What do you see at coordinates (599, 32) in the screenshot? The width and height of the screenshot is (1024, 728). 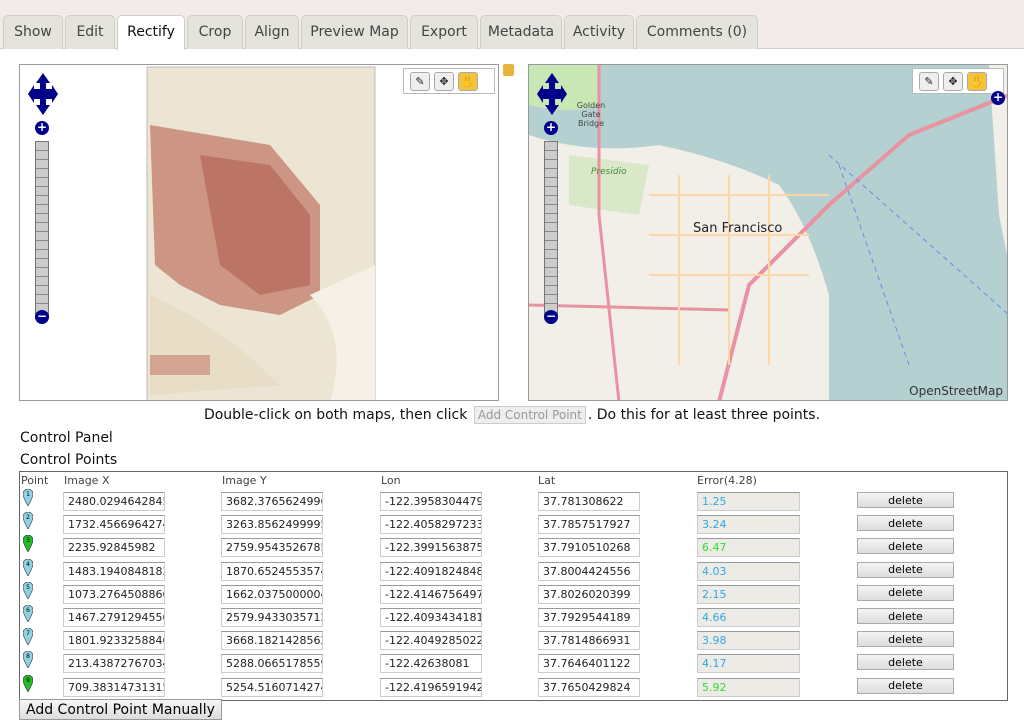 I see `tab-activity: Activity` at bounding box center [599, 32].